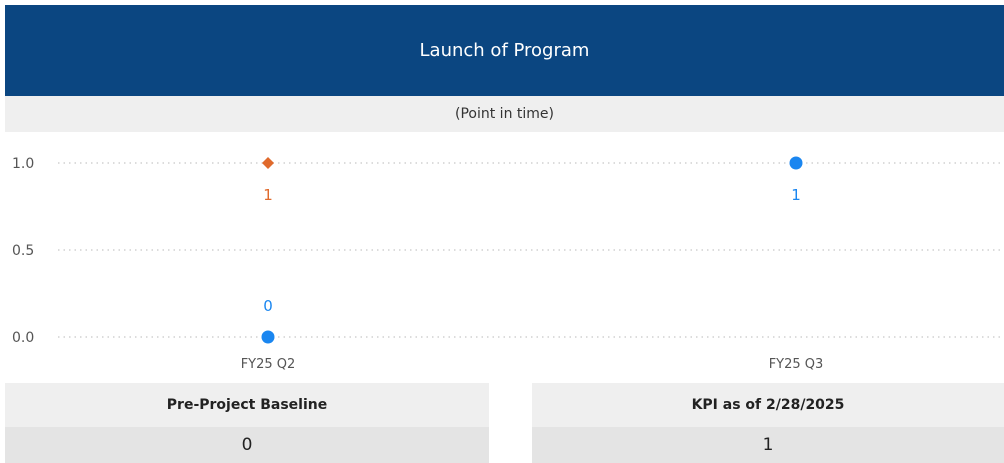 This screenshot has width=1004, height=463. Describe the element at coordinates (796, 364) in the screenshot. I see `x-tick-label: FY25 Q3` at that location.